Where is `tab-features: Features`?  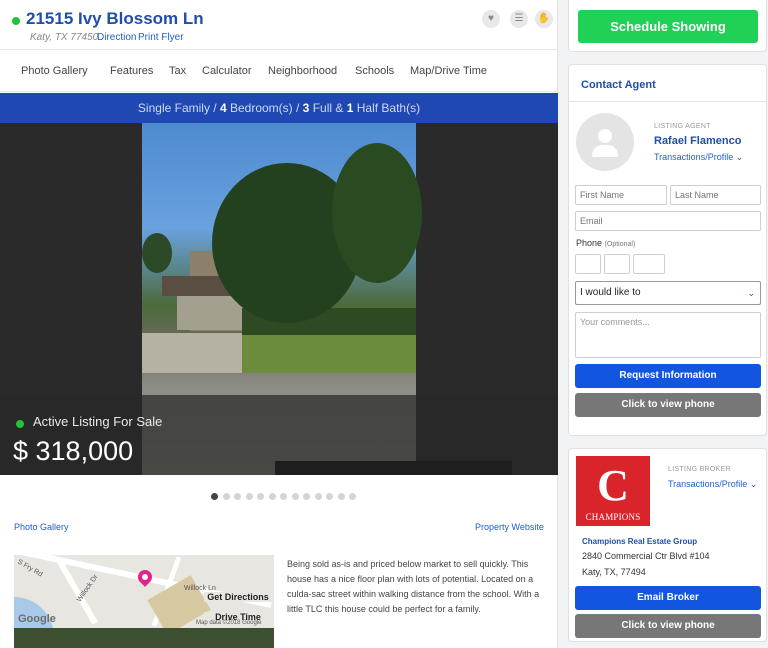
tab-features: Features is located at coordinates (131, 71).